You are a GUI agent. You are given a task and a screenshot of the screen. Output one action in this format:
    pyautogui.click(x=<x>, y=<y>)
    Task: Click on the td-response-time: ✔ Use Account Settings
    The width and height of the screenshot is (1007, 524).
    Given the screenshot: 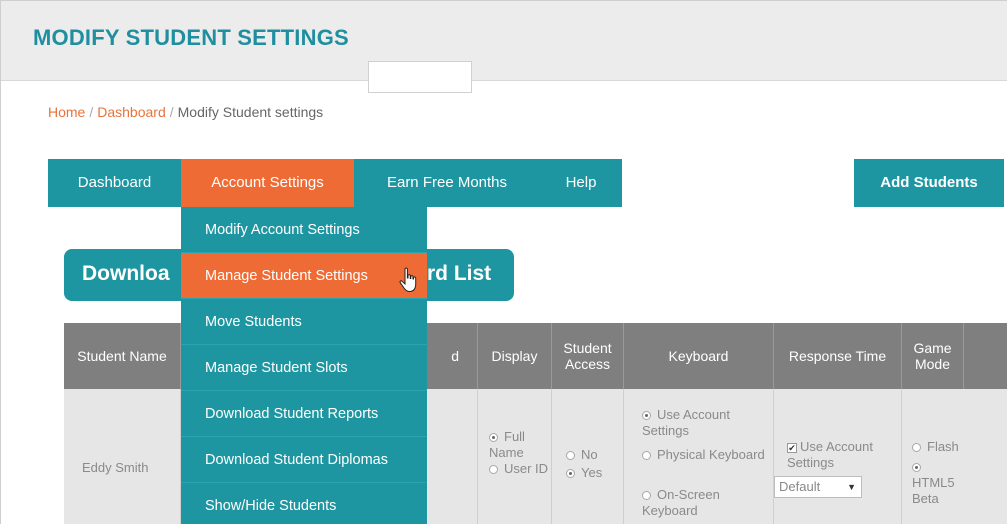 What is the action you would take?
    pyautogui.click(x=838, y=456)
    